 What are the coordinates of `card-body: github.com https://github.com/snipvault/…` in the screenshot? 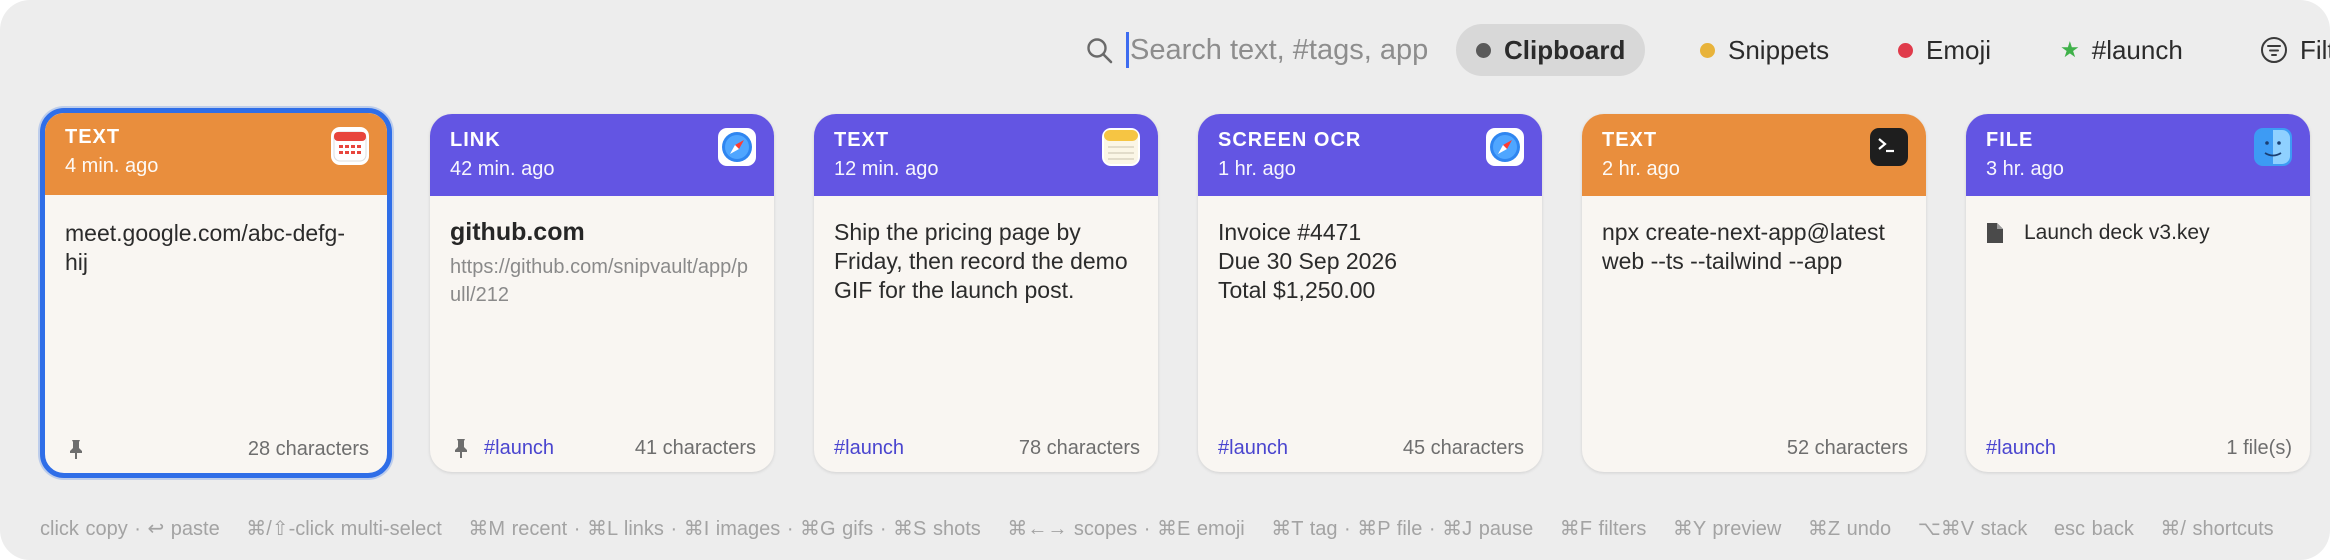 It's located at (602, 252).